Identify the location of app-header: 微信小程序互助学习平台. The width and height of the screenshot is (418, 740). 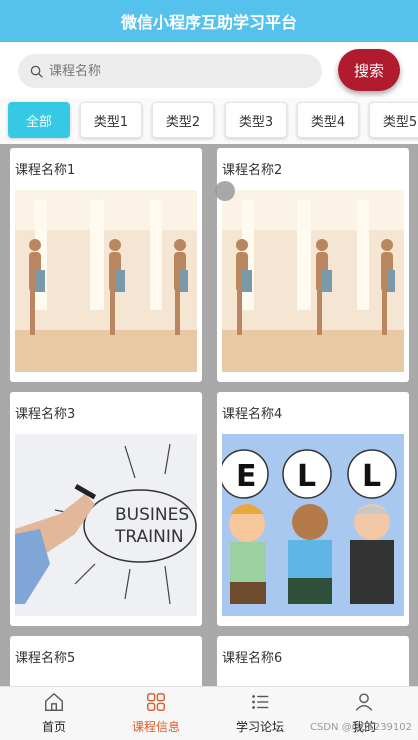
(209, 21).